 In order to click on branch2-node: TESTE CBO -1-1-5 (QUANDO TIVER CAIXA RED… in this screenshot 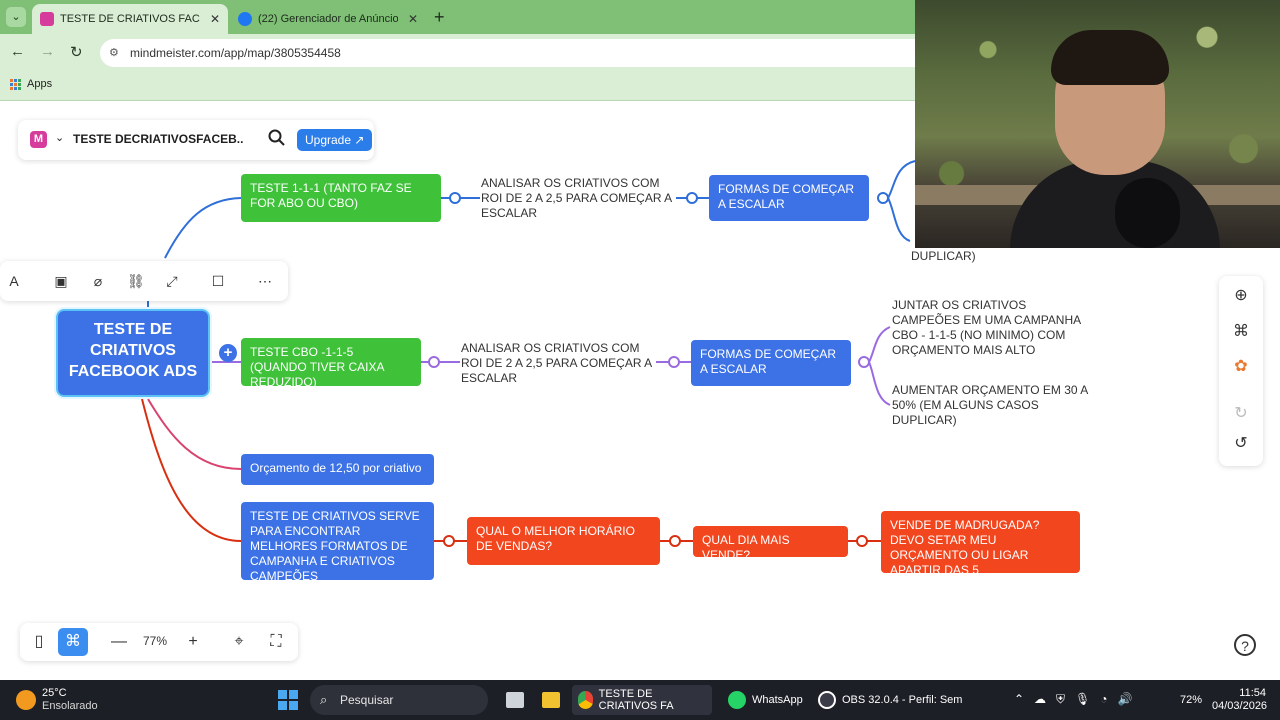, I will do `click(331, 363)`.